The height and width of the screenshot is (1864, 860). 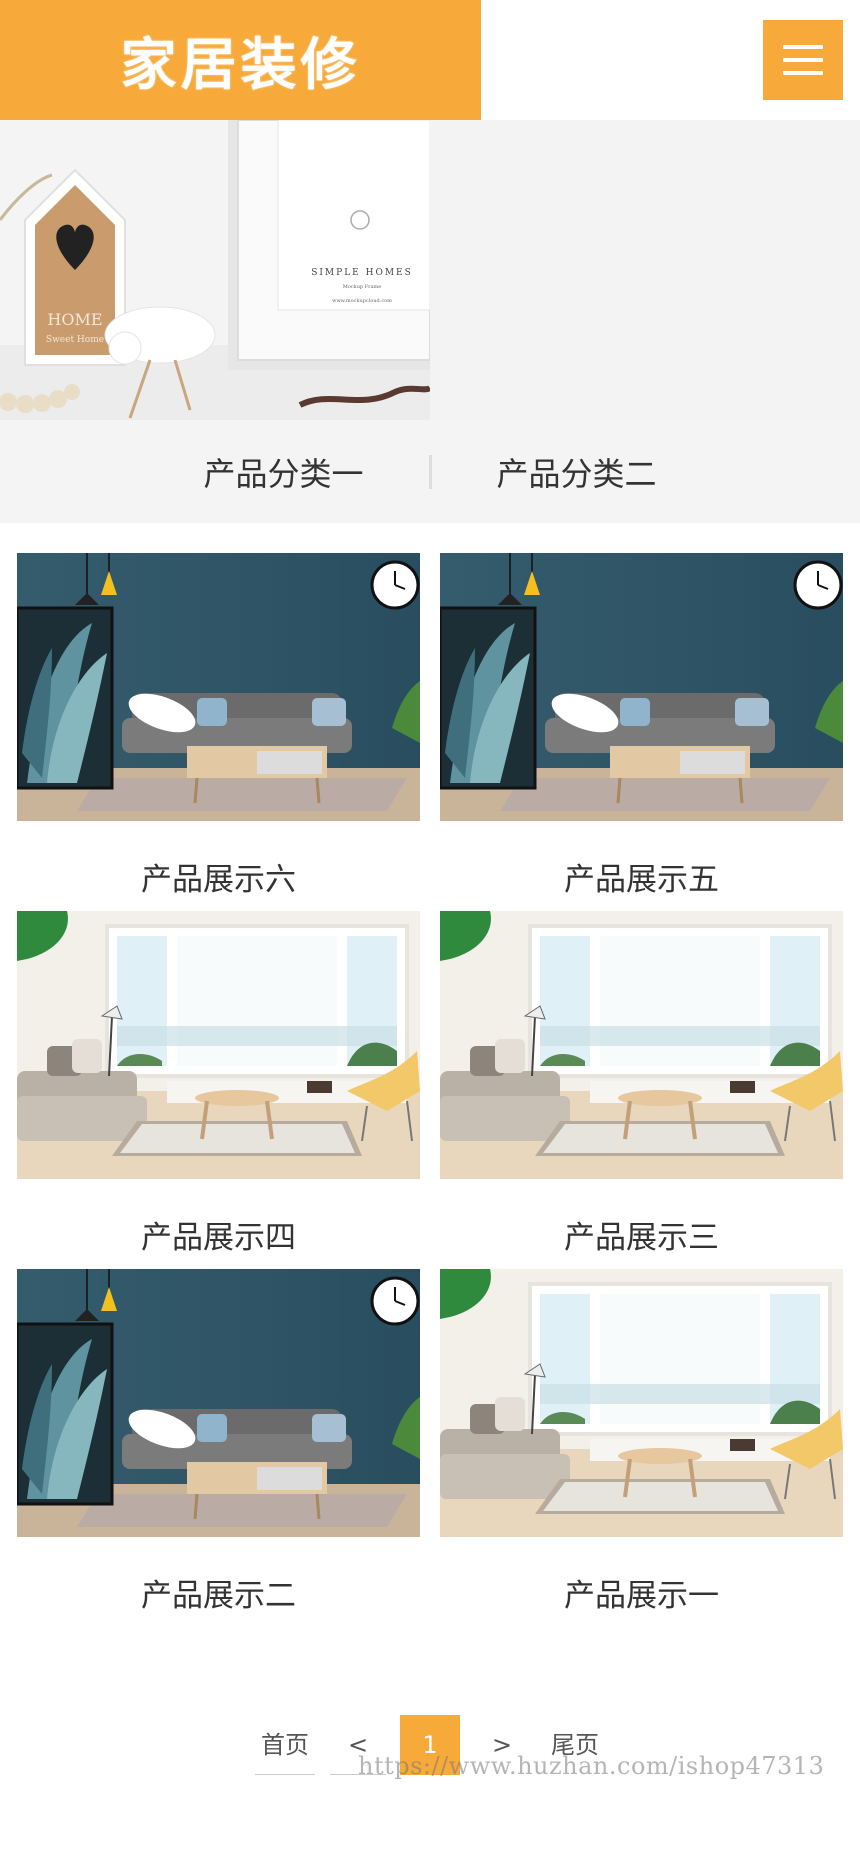 What do you see at coordinates (362, 301) in the screenshot?
I see `svg-text: www.mockupcloud.com` at bounding box center [362, 301].